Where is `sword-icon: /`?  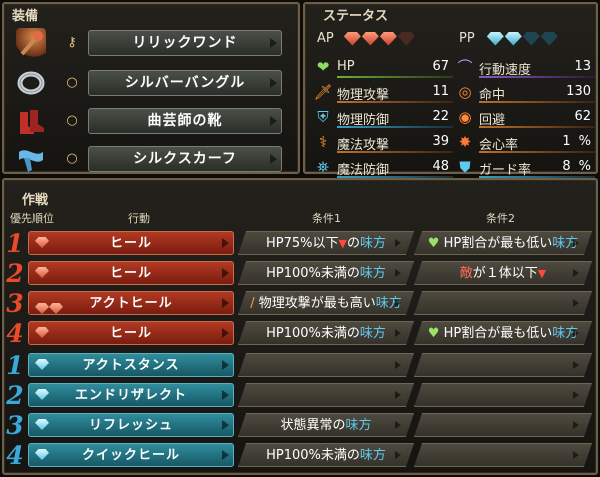
sword-icon: / is located at coordinates (254, 303).